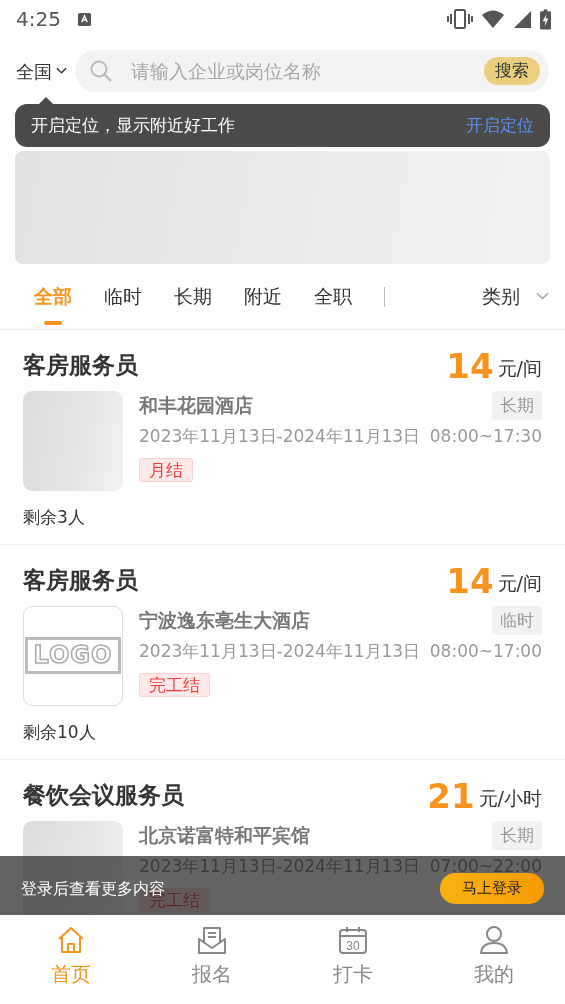 The image size is (565, 1004). I want to click on job-title: 餐饮会议服务员, so click(103, 795).